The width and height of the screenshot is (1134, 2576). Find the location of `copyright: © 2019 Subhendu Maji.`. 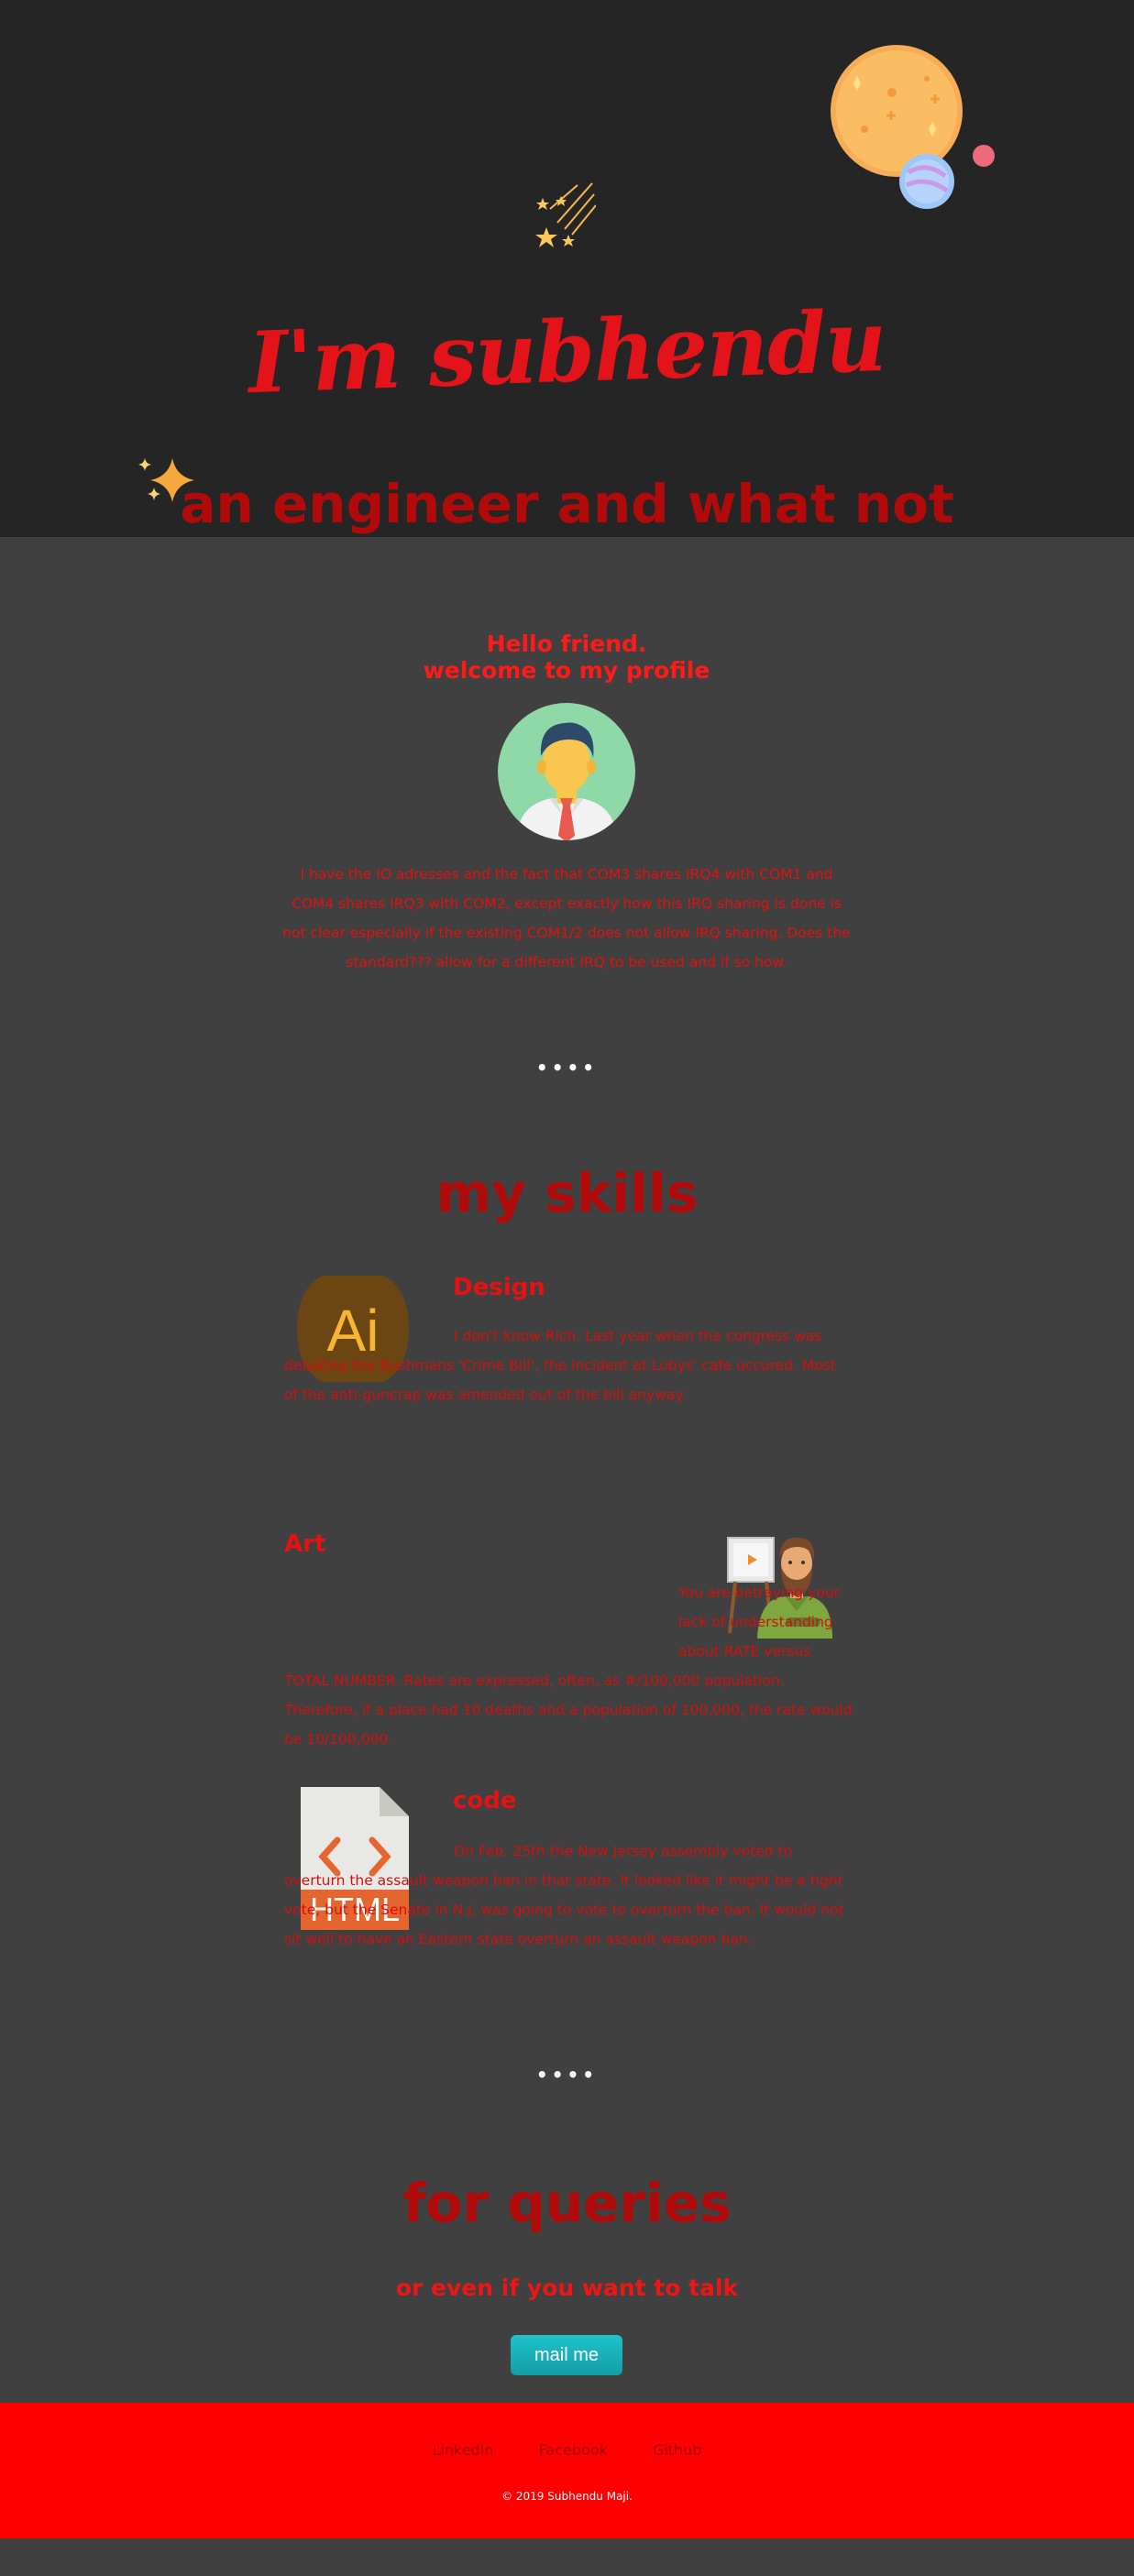

copyright: © 2019 Subhendu Maji. is located at coordinates (567, 2496).